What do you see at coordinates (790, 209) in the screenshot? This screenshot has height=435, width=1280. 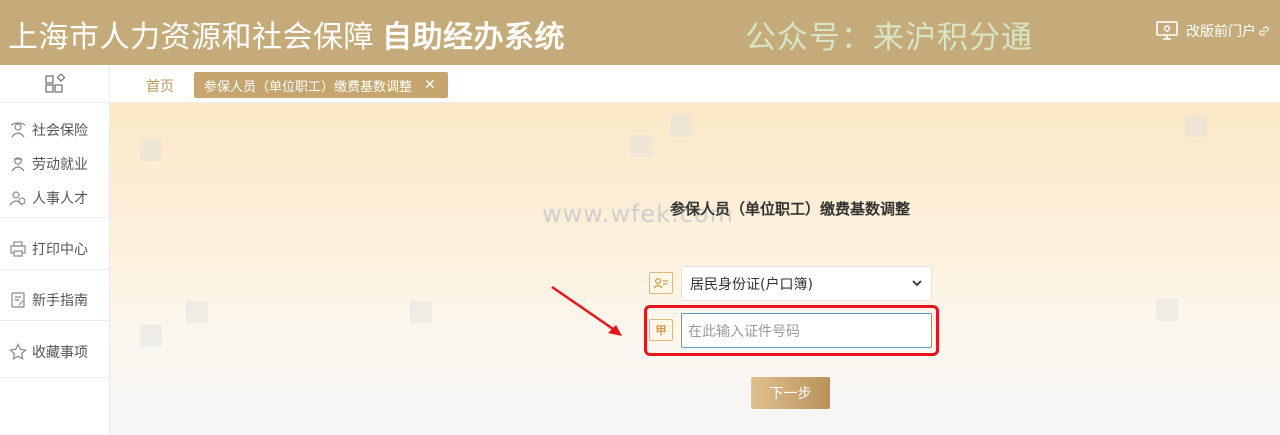 I see `form-title: 参保人员（单位职工）缴费基数调整` at bounding box center [790, 209].